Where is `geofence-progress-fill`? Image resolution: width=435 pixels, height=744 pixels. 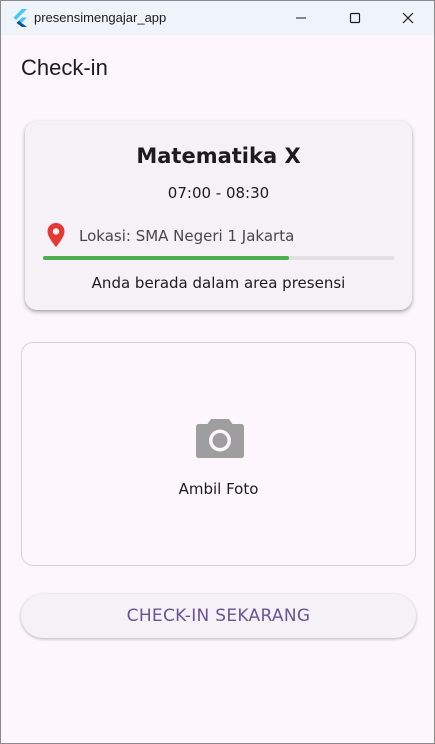
geofence-progress-fill is located at coordinates (166, 258).